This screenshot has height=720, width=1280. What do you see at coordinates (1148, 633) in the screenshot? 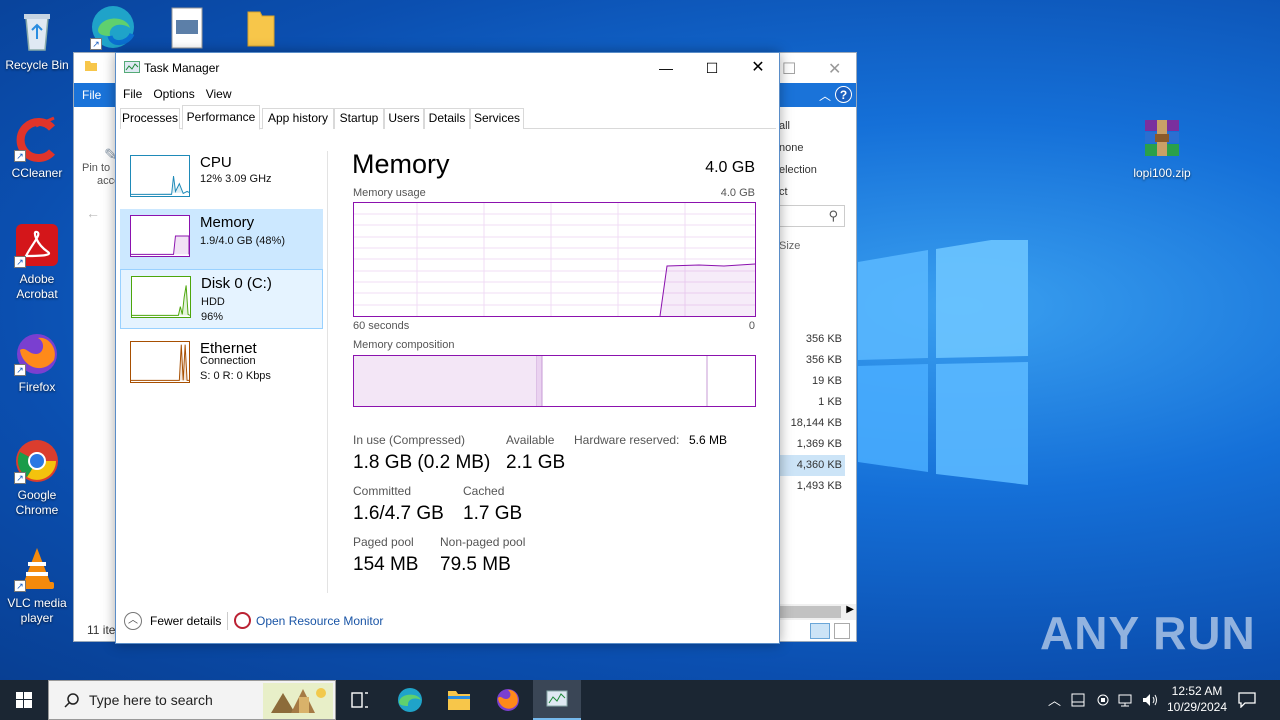
I see `anyrun-watermark: ANY RUN` at bounding box center [1148, 633].